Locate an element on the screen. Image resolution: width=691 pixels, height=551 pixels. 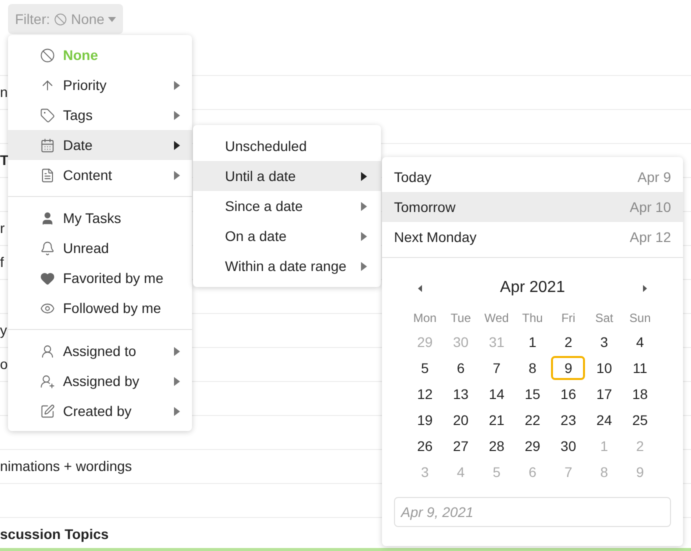
menu-item: On a date is located at coordinates (287, 236).